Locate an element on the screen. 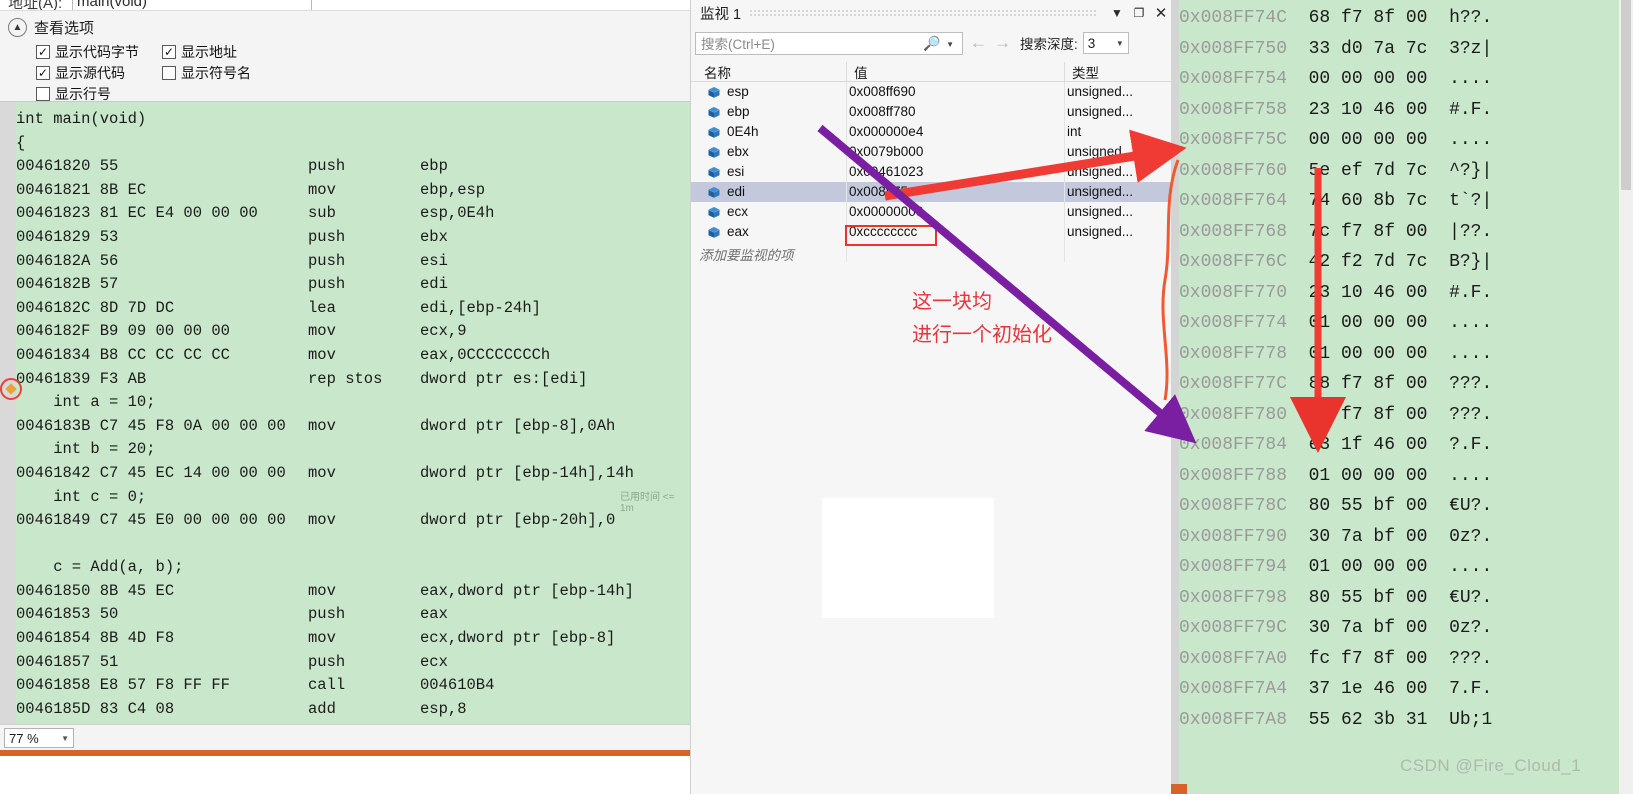 Image resolution: width=1633 pixels, height=794 pixels. restore-icon: ❐ is located at coordinates (1139, 13).